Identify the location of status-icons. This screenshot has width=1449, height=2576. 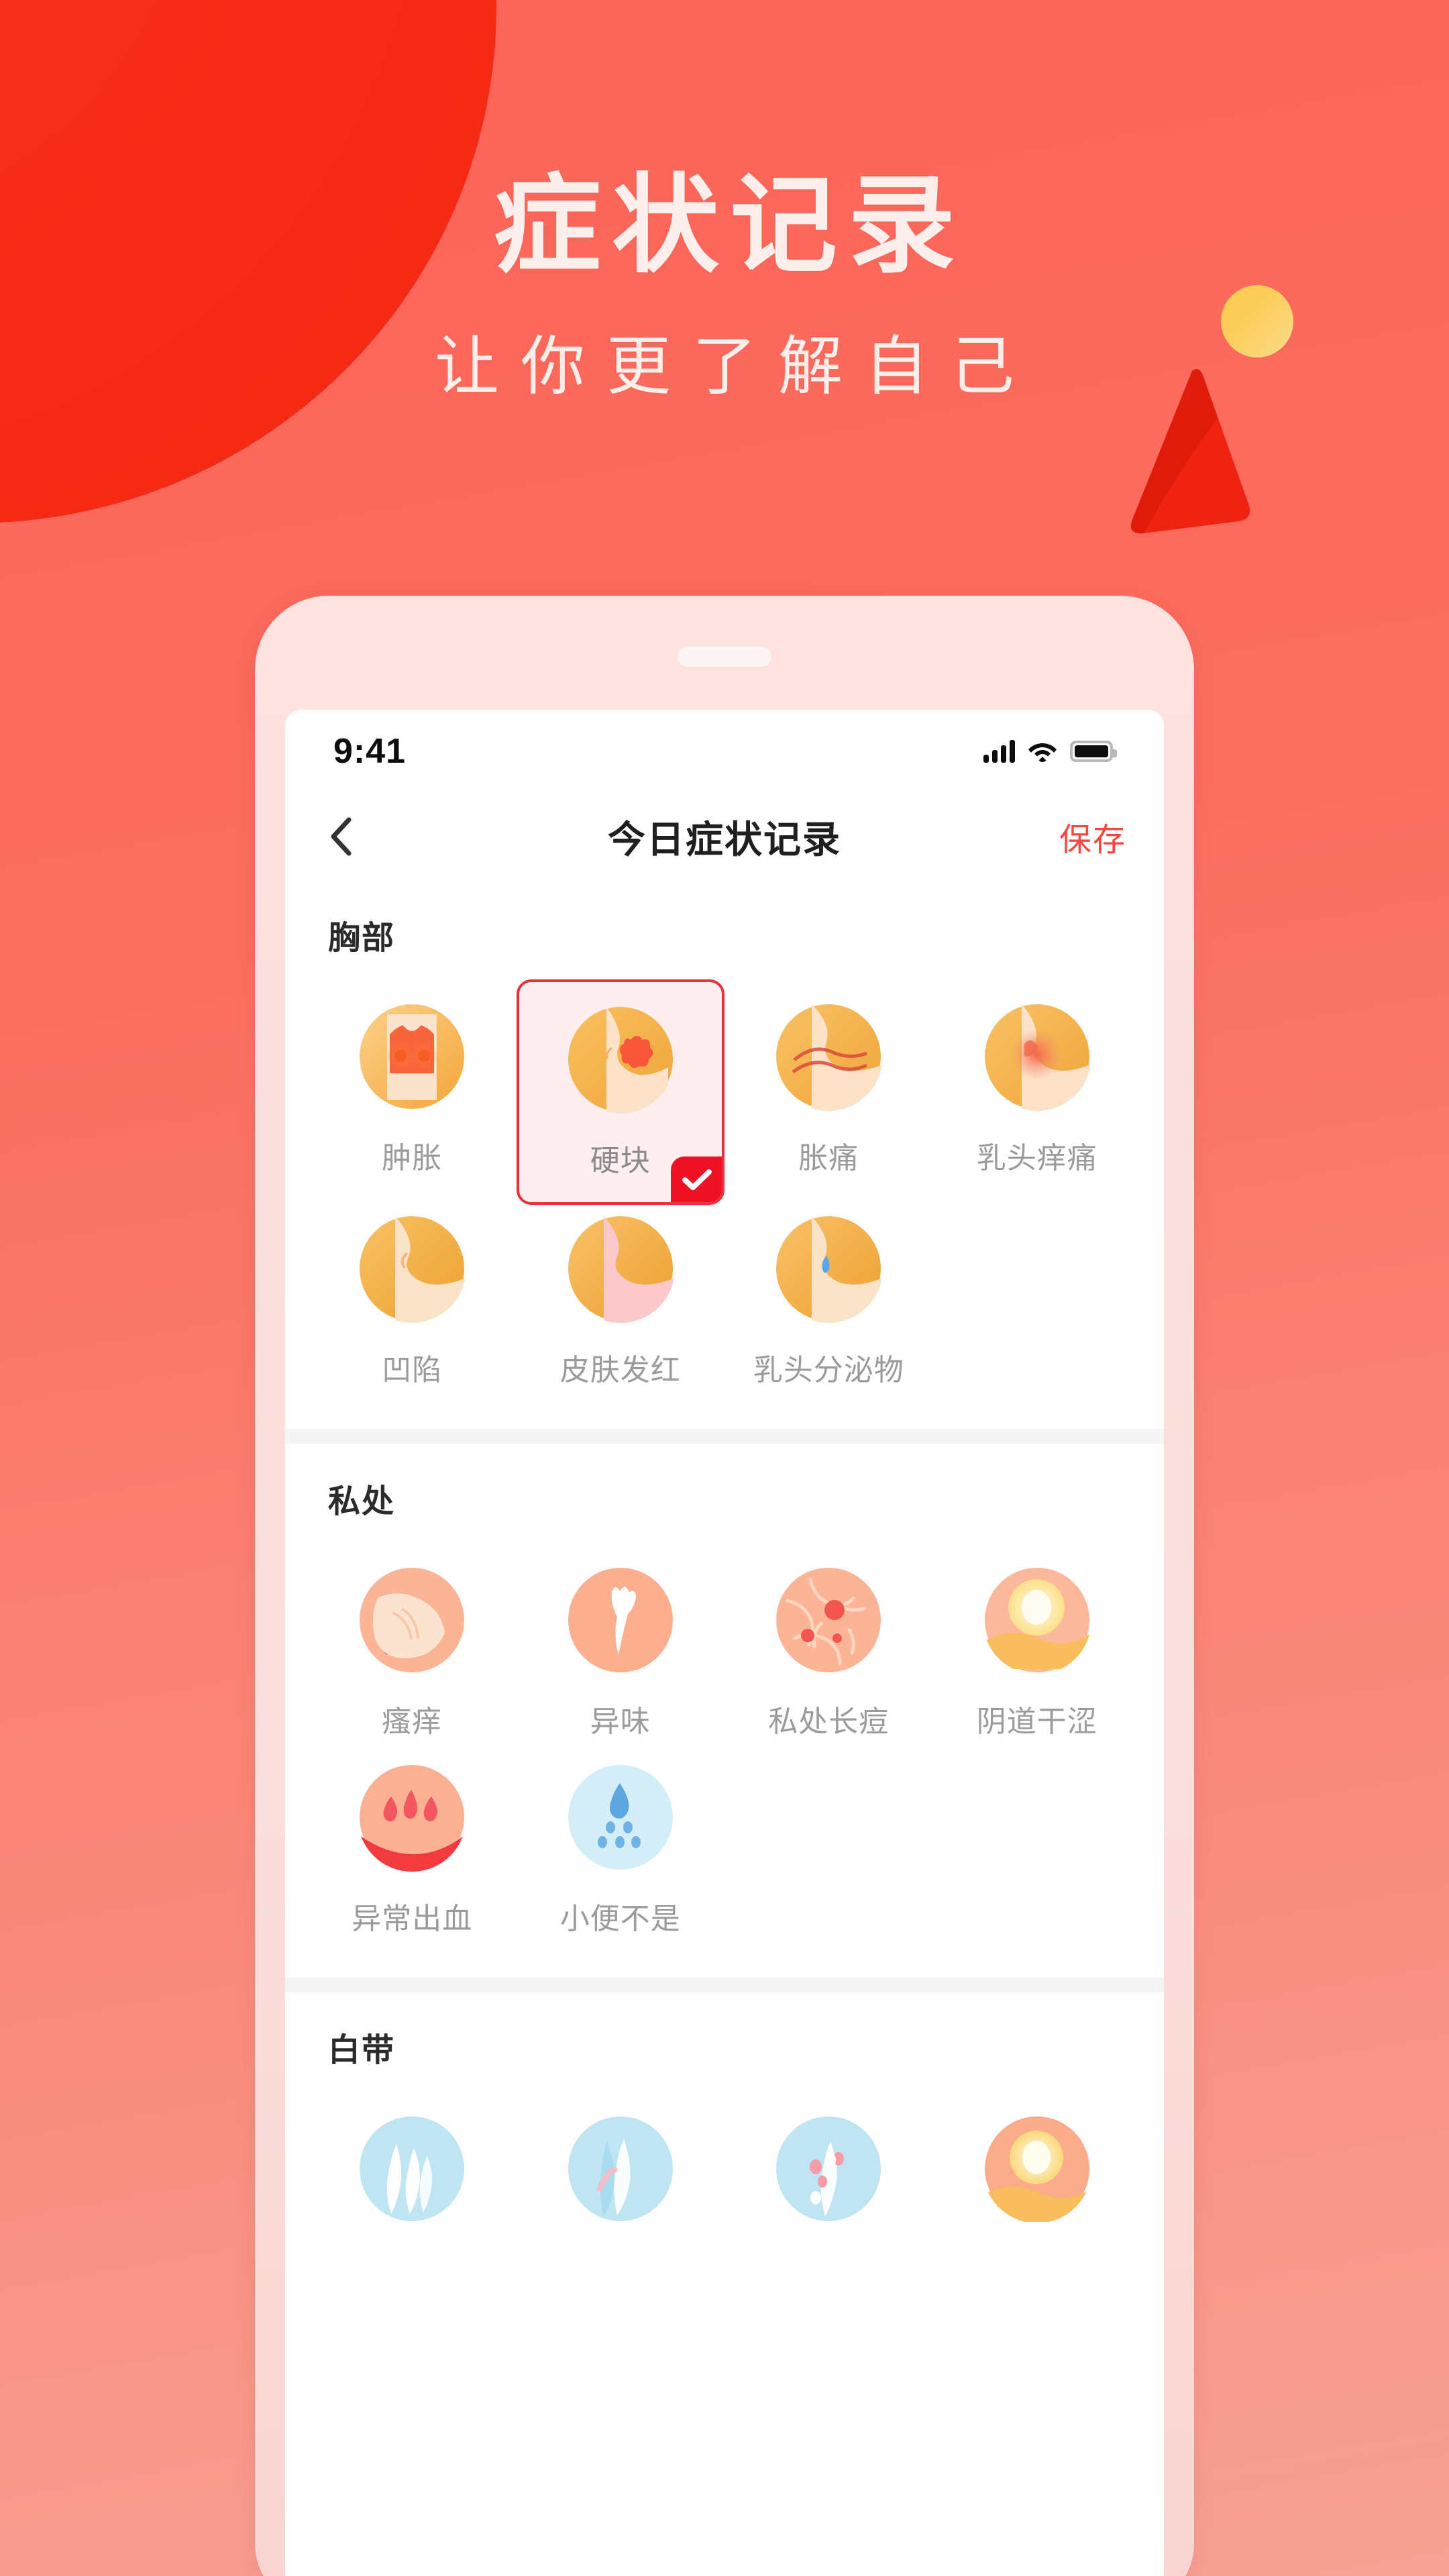
(1050, 751).